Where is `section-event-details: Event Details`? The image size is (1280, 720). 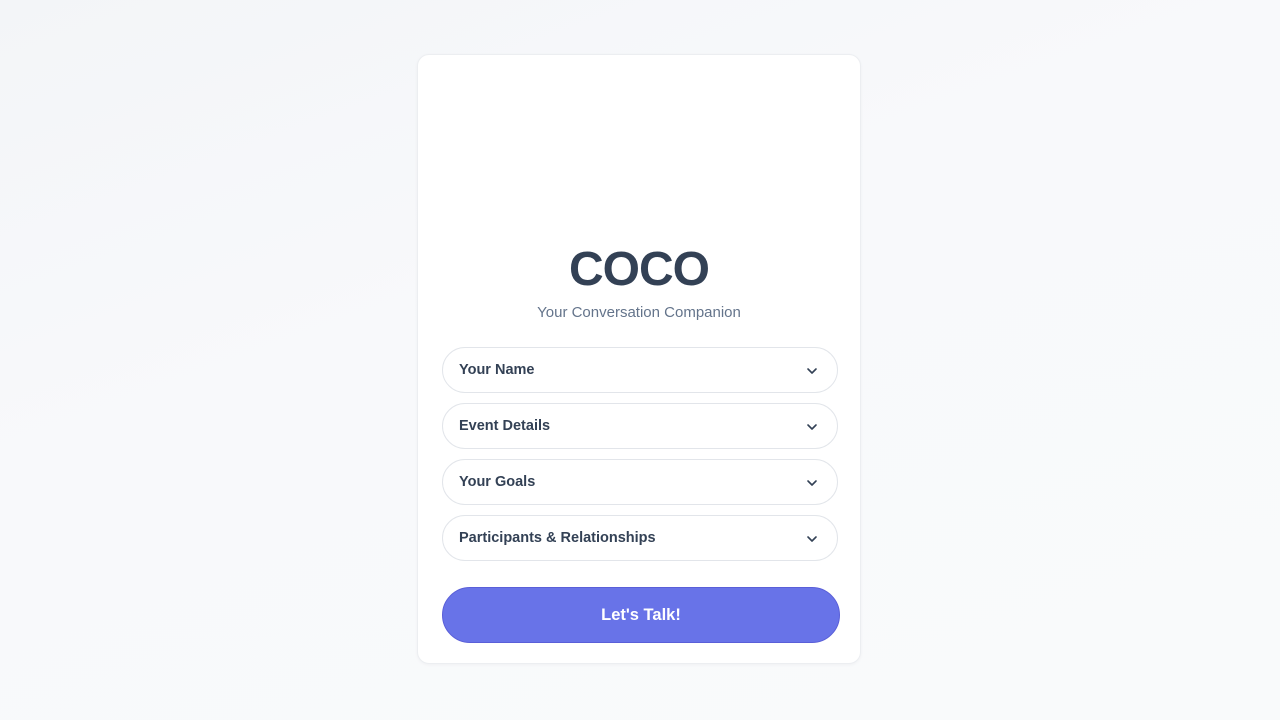 section-event-details: Event Details is located at coordinates (640, 426).